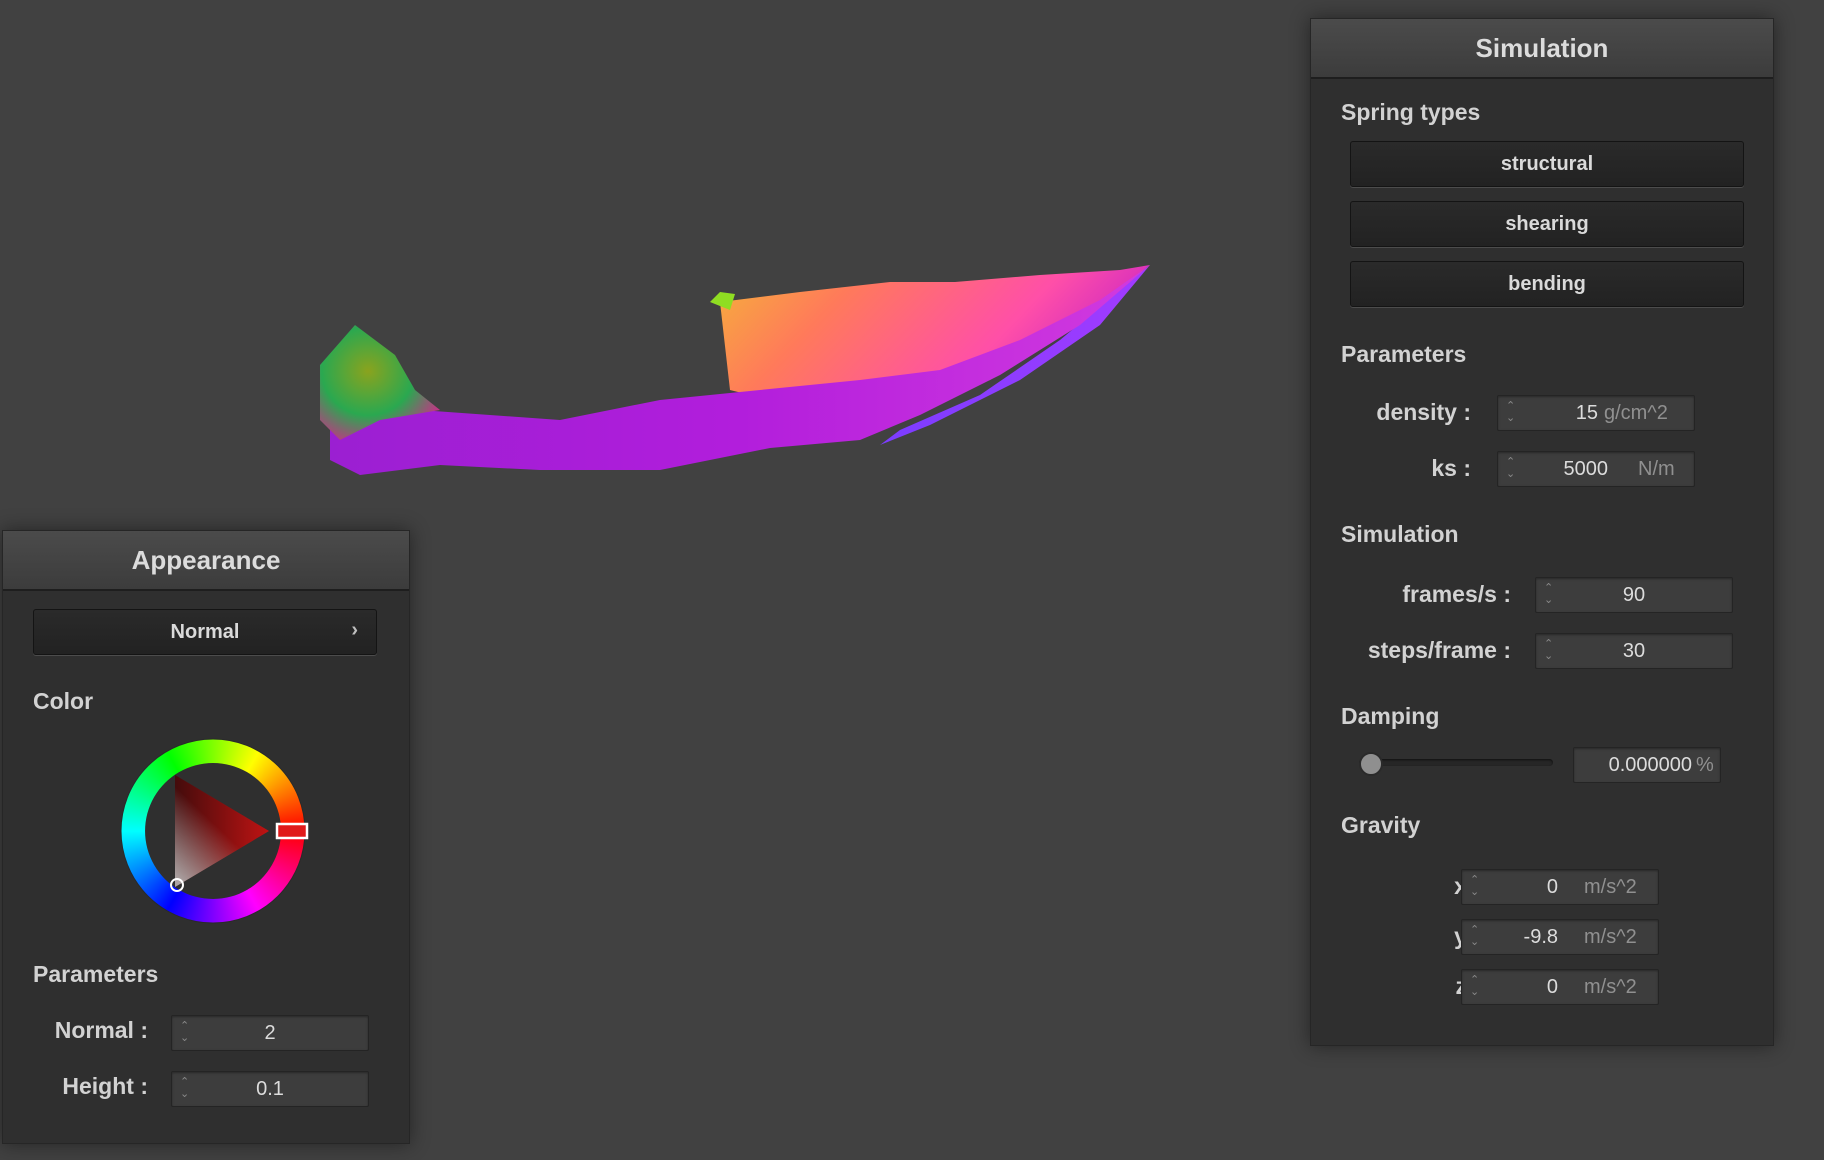 This screenshot has width=1824, height=1160. I want to click on gravity-z-unit: m/s^2, so click(1610, 987).